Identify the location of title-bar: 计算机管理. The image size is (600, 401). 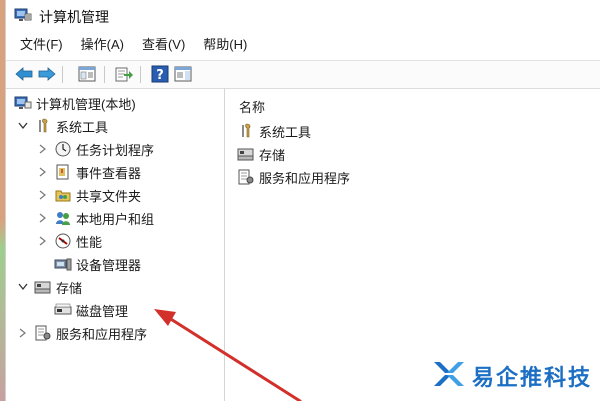
(303, 15).